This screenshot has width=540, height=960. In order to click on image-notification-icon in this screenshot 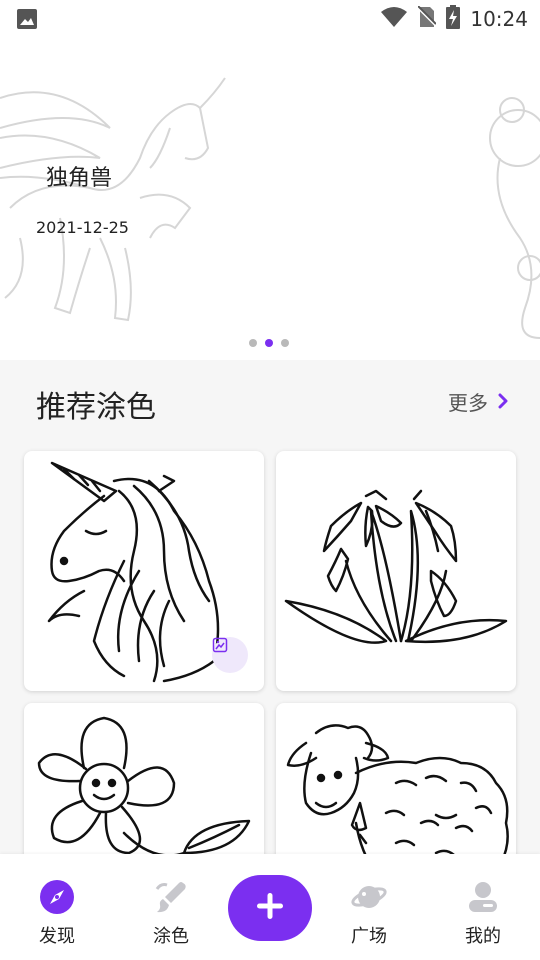, I will do `click(27, 21)`.